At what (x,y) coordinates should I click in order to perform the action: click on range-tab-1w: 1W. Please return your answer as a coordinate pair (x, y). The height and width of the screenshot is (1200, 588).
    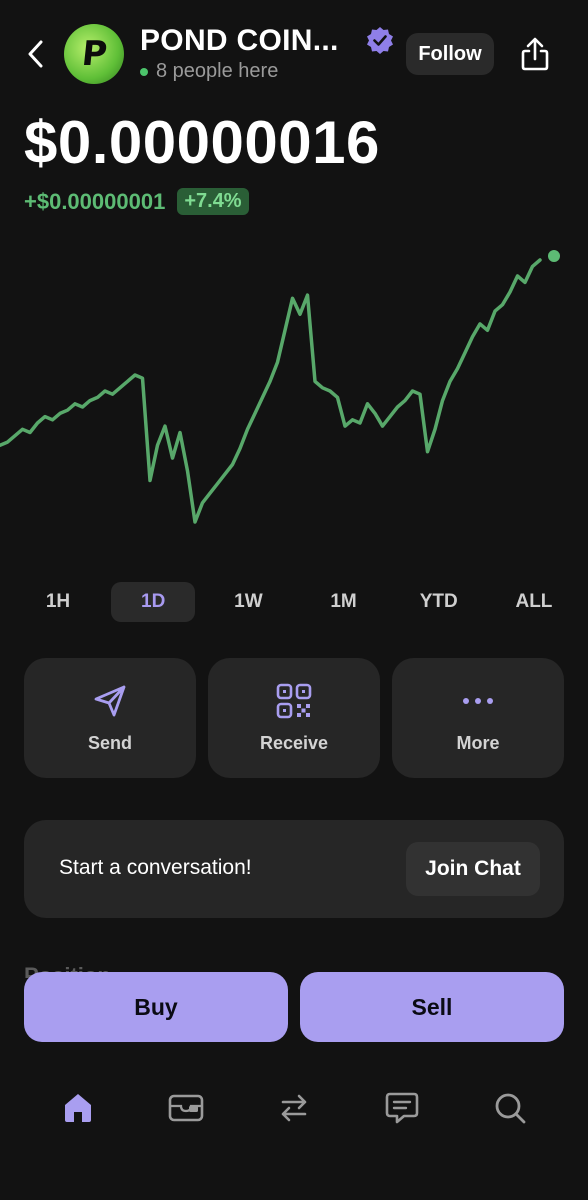
    Looking at the image, I should click on (248, 602).